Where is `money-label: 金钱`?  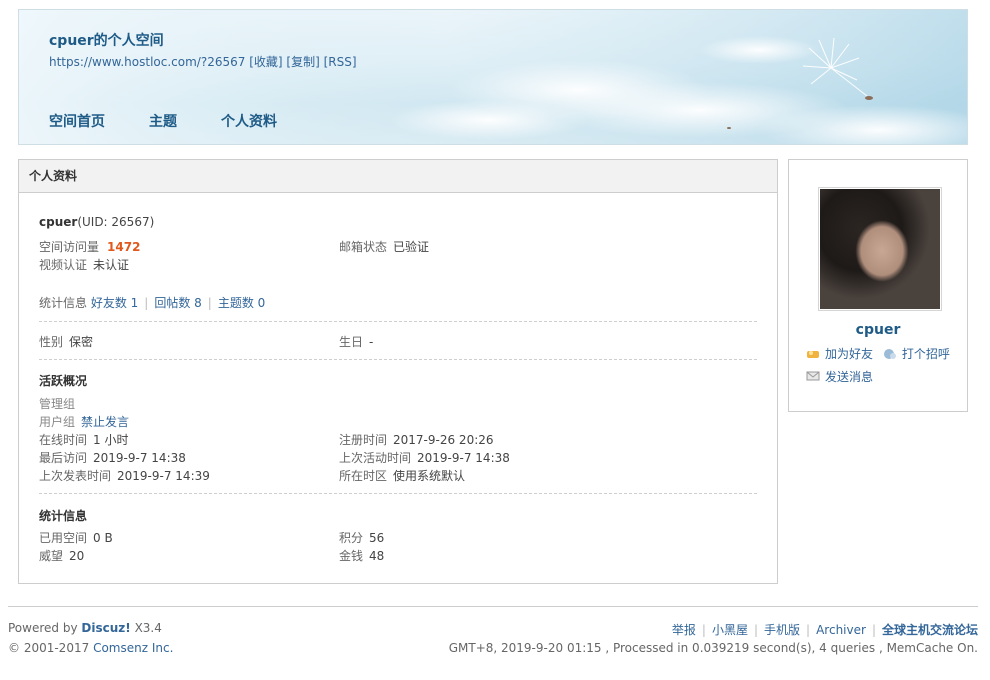 money-label: 金钱 is located at coordinates (351, 556).